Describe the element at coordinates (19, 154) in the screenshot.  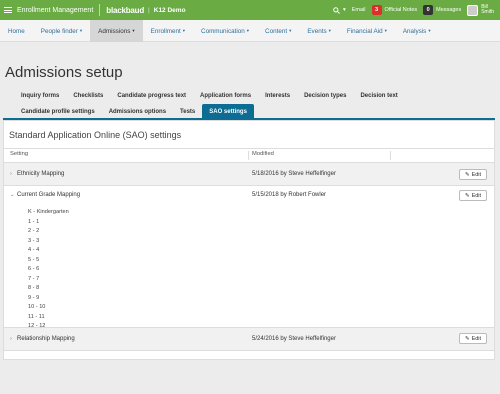
I see `column-header-setting: Setting` at that location.